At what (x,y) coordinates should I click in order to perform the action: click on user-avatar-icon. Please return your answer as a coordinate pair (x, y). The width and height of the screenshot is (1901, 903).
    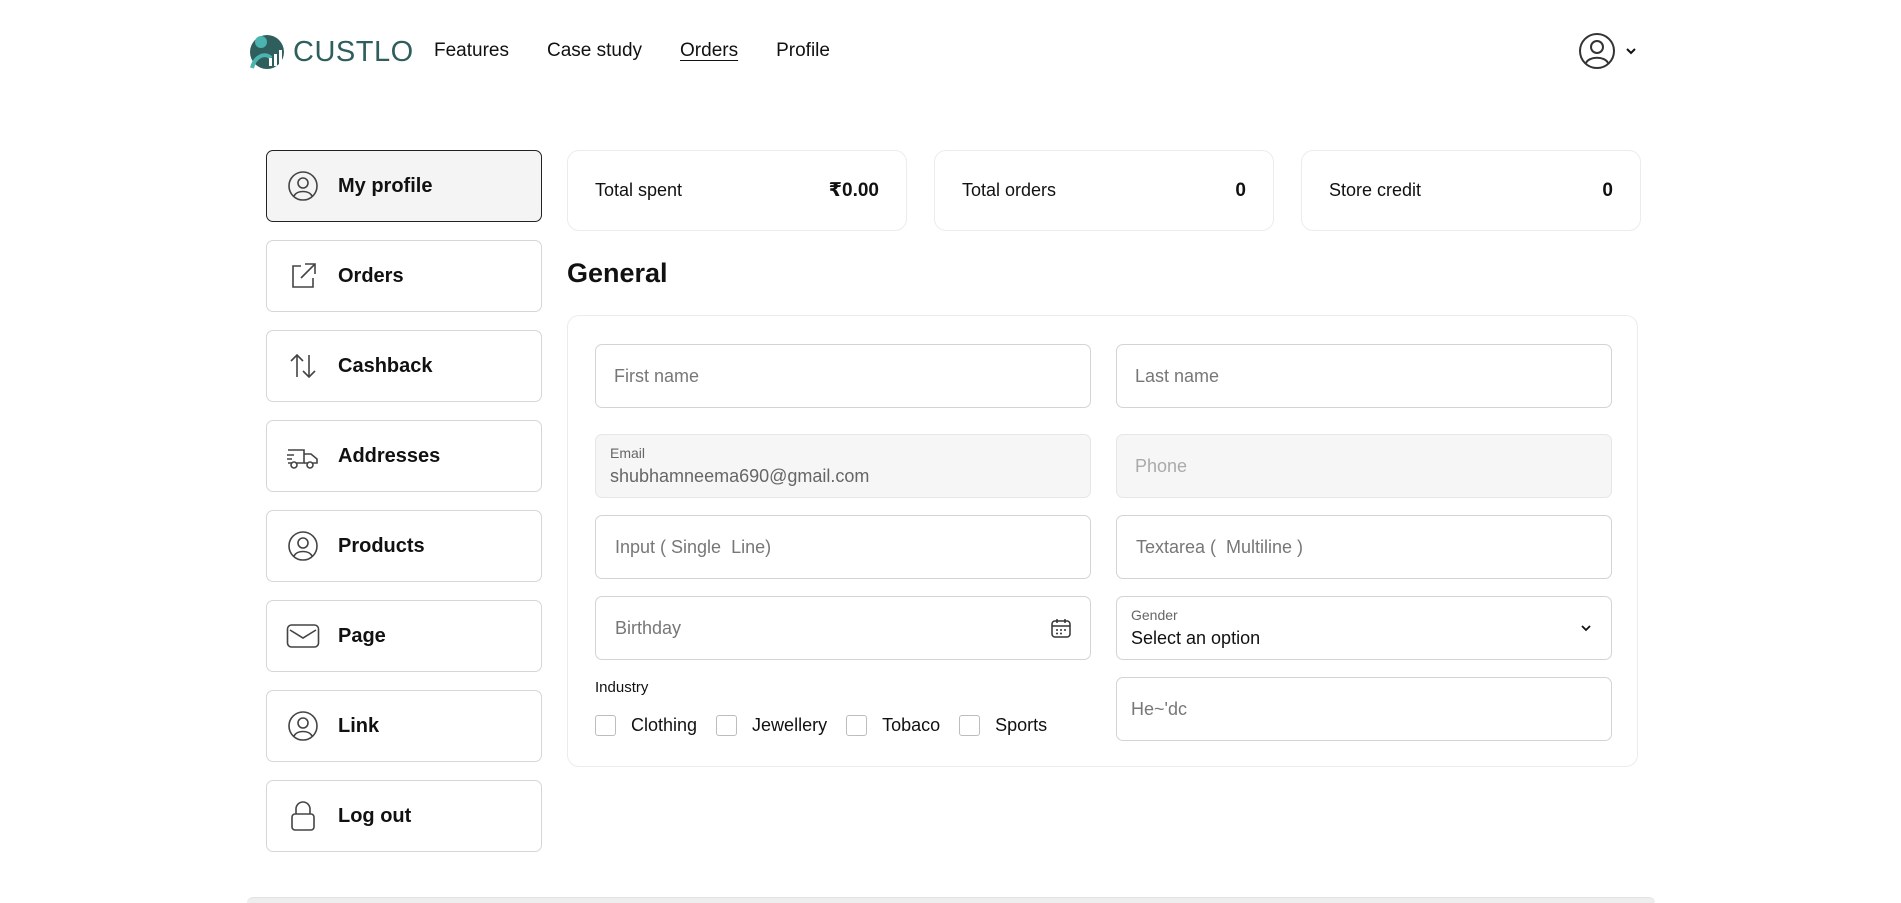
    Looking at the image, I should click on (1597, 51).